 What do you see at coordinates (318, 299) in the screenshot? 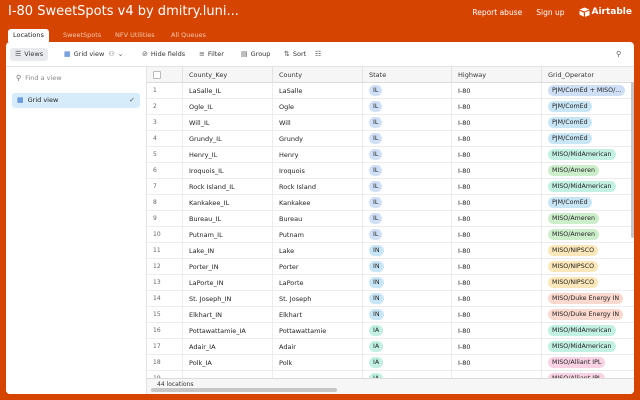
I see `cell-county: St. Joseph` at bounding box center [318, 299].